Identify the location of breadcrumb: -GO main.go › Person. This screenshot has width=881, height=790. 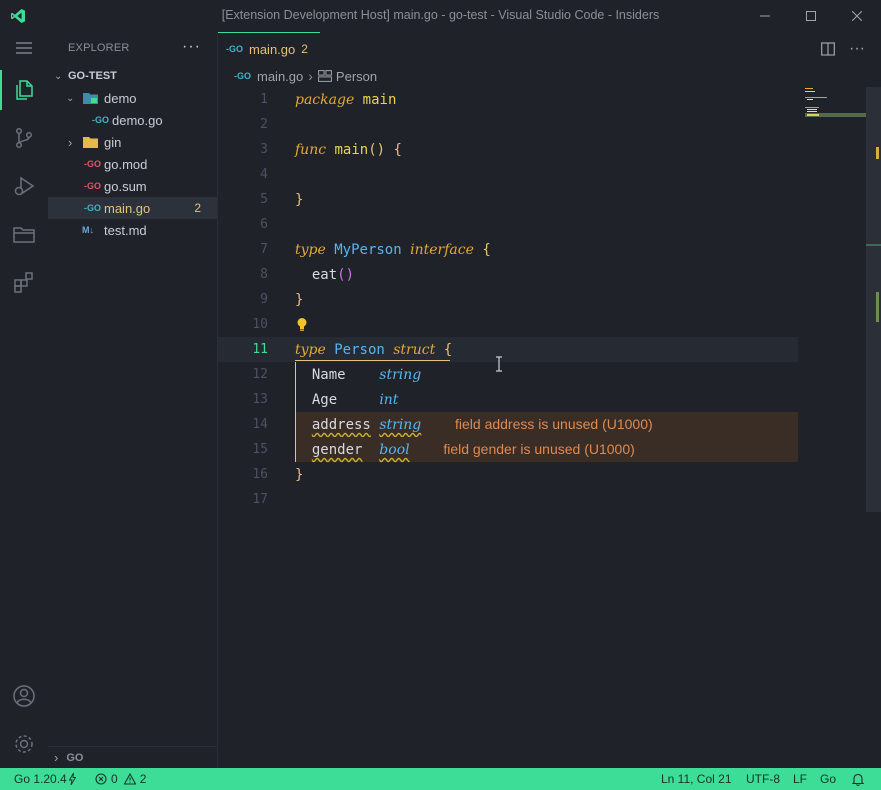
(549, 76).